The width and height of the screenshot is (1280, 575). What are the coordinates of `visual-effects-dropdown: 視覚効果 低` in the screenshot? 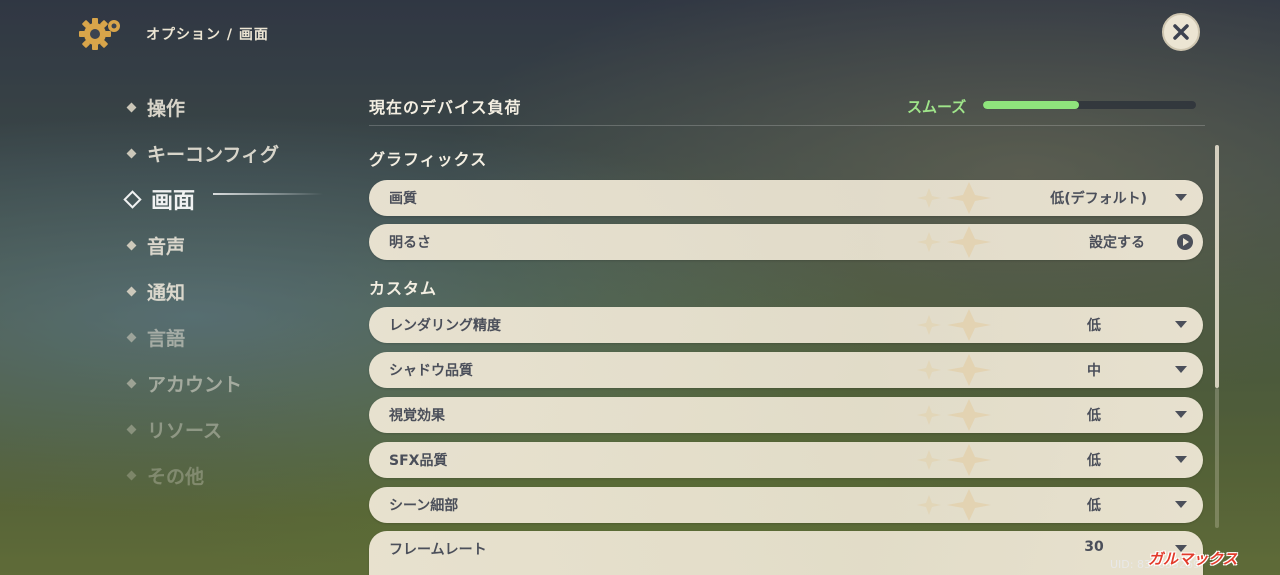 It's located at (786, 415).